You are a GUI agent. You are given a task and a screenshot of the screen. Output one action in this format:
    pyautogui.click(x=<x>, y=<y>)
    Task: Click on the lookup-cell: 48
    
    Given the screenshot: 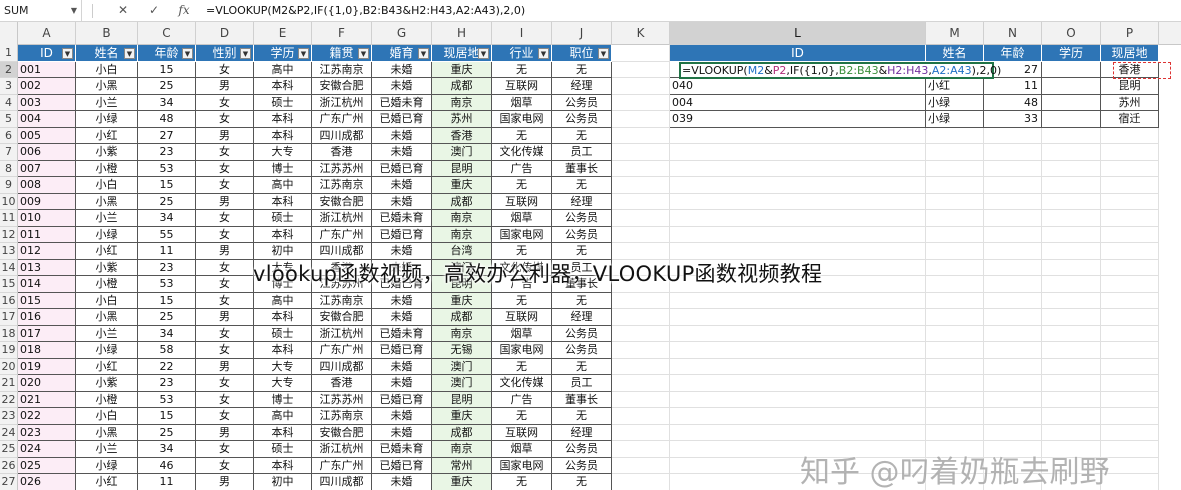 What is the action you would take?
    pyautogui.click(x=1013, y=102)
    